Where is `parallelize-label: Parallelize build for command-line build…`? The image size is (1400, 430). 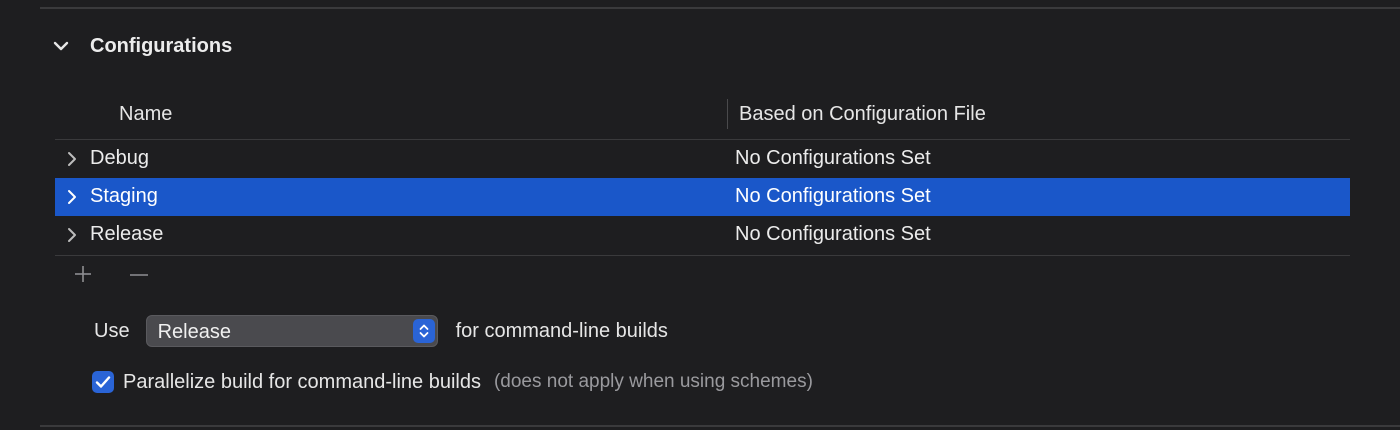
parallelize-label: Parallelize build for command-line build… is located at coordinates (302, 381).